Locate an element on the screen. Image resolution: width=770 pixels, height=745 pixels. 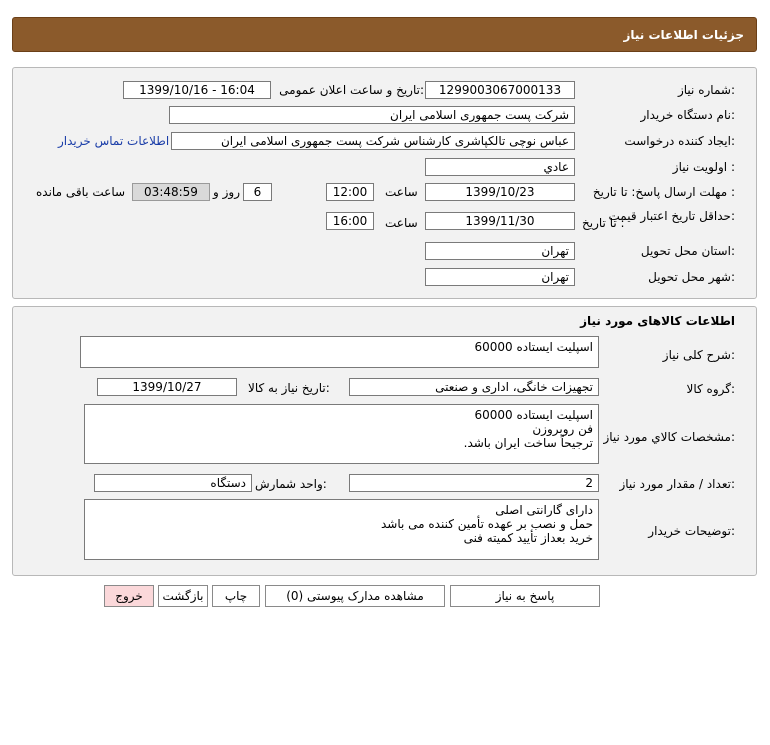
page-header: جزئیات اطلاعات نیاز is located at coordinates (384, 34).